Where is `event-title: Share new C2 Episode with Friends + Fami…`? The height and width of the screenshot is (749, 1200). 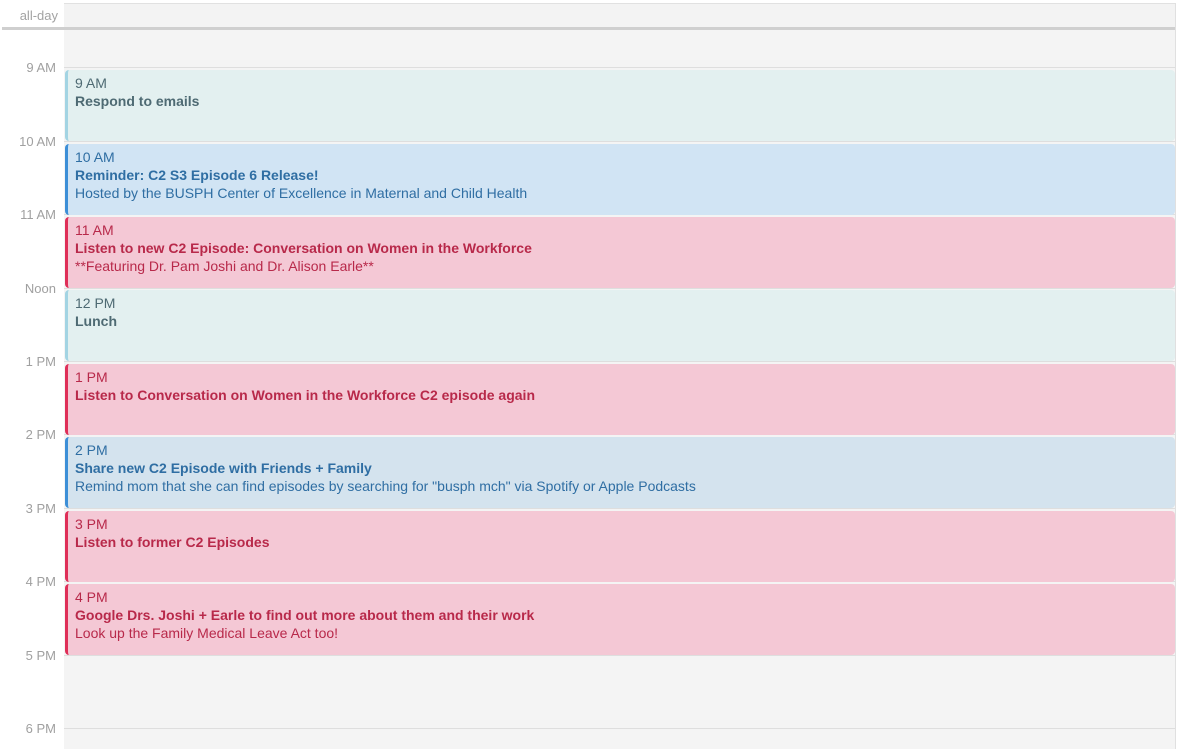 event-title: Share new C2 Episode with Friends + Fami… is located at coordinates (223, 468).